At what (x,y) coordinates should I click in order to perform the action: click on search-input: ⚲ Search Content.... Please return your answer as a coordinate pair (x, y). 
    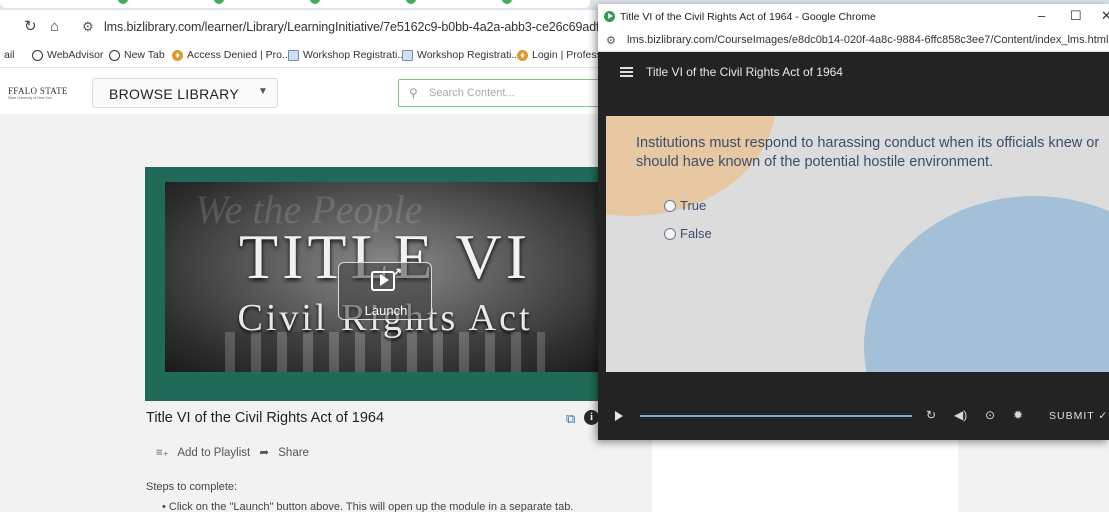
    Looking at the image, I should click on (503, 93).